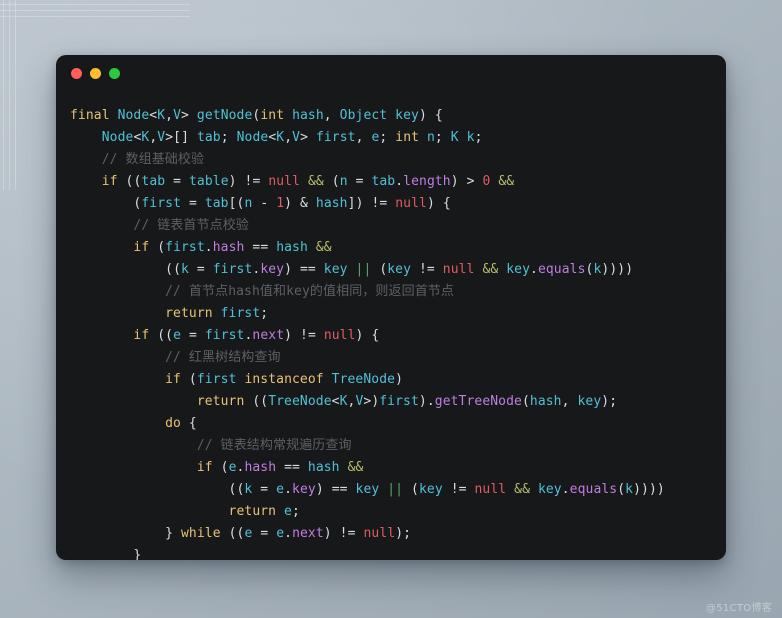  I want to click on maximize-button, so click(114, 73).